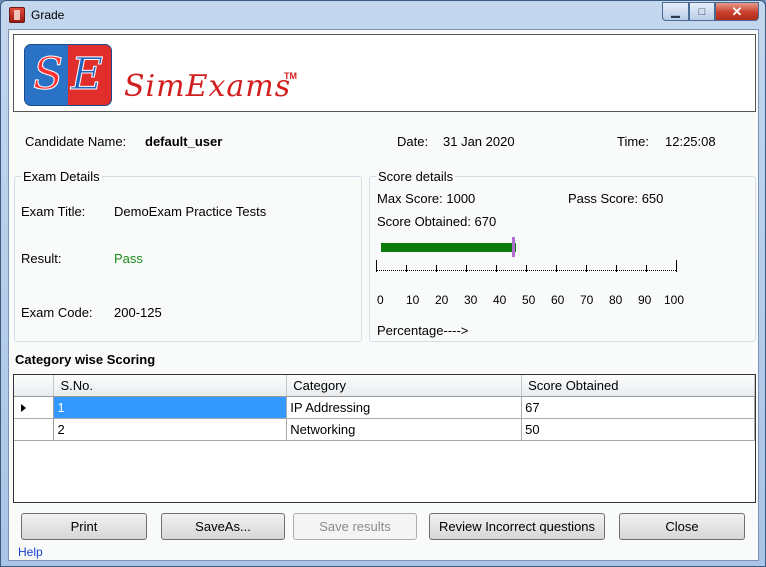  What do you see at coordinates (702, 11) in the screenshot?
I see `maximize-button: □` at bounding box center [702, 11].